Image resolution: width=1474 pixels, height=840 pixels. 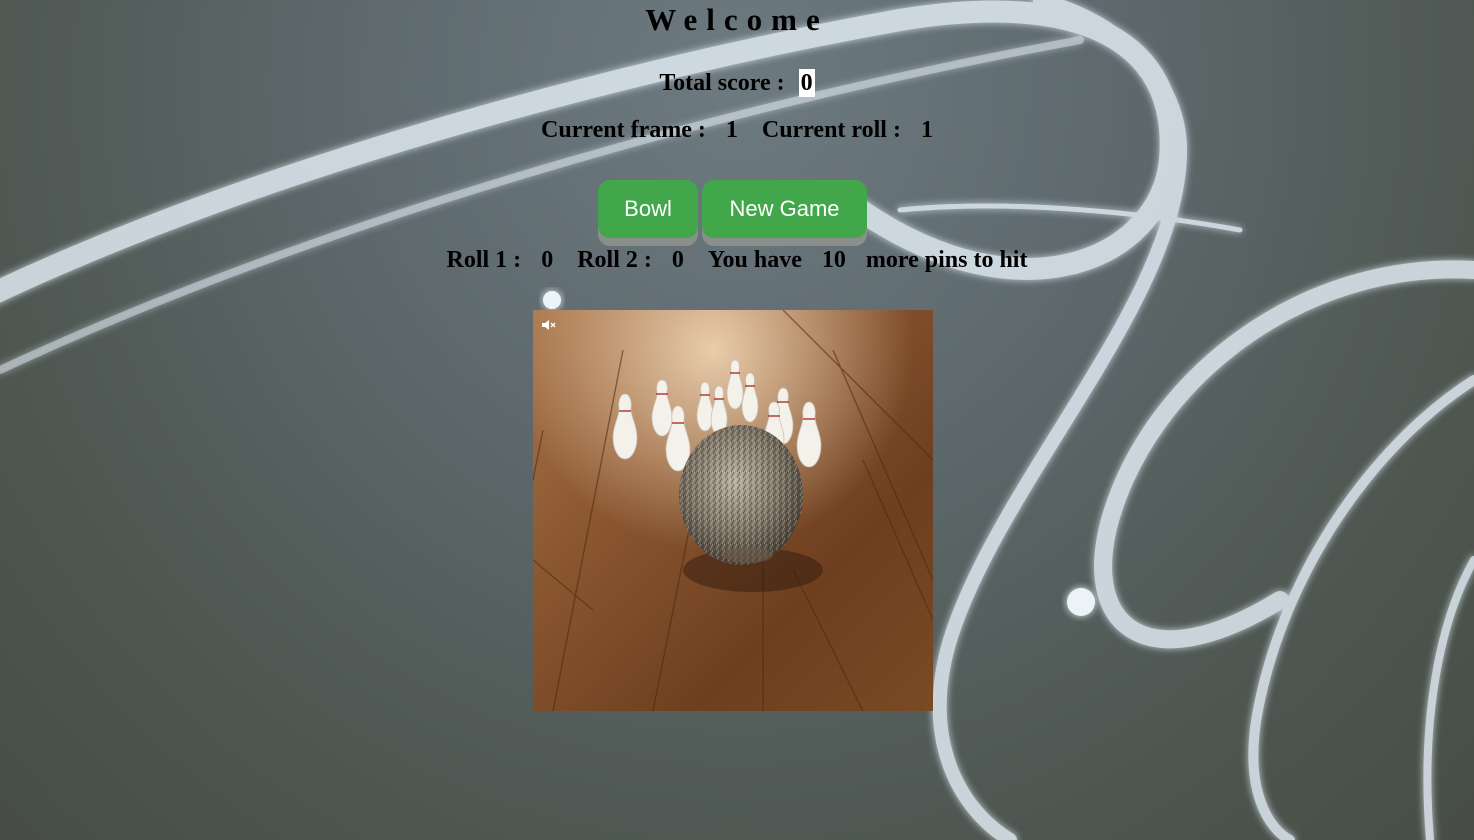 What do you see at coordinates (926, 130) in the screenshot?
I see `current-roll-value: 1` at bounding box center [926, 130].